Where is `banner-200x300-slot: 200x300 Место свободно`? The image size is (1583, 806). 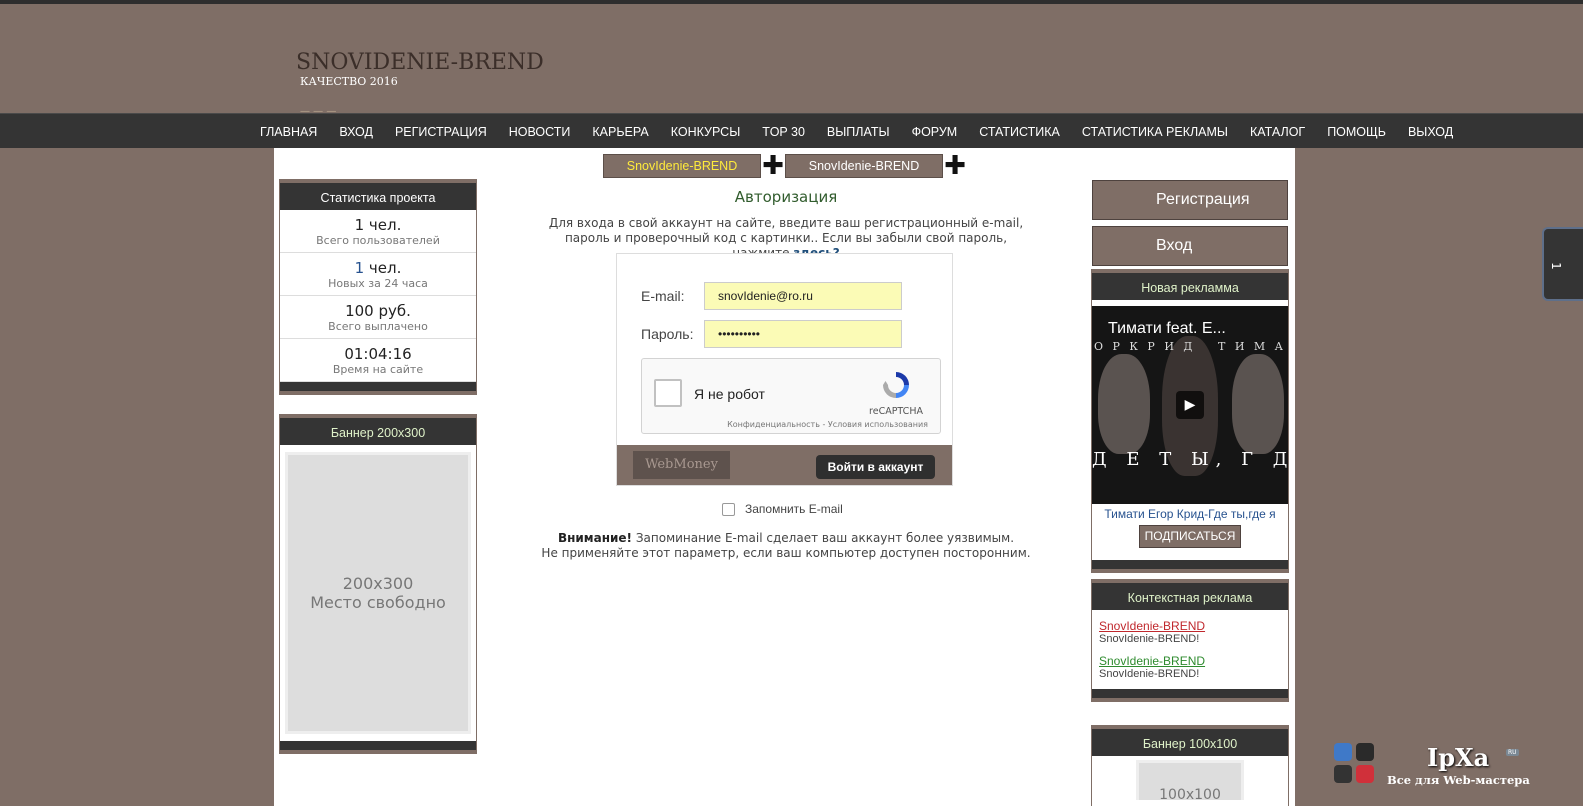 banner-200x300-slot: 200x300 Место свободно is located at coordinates (378, 593).